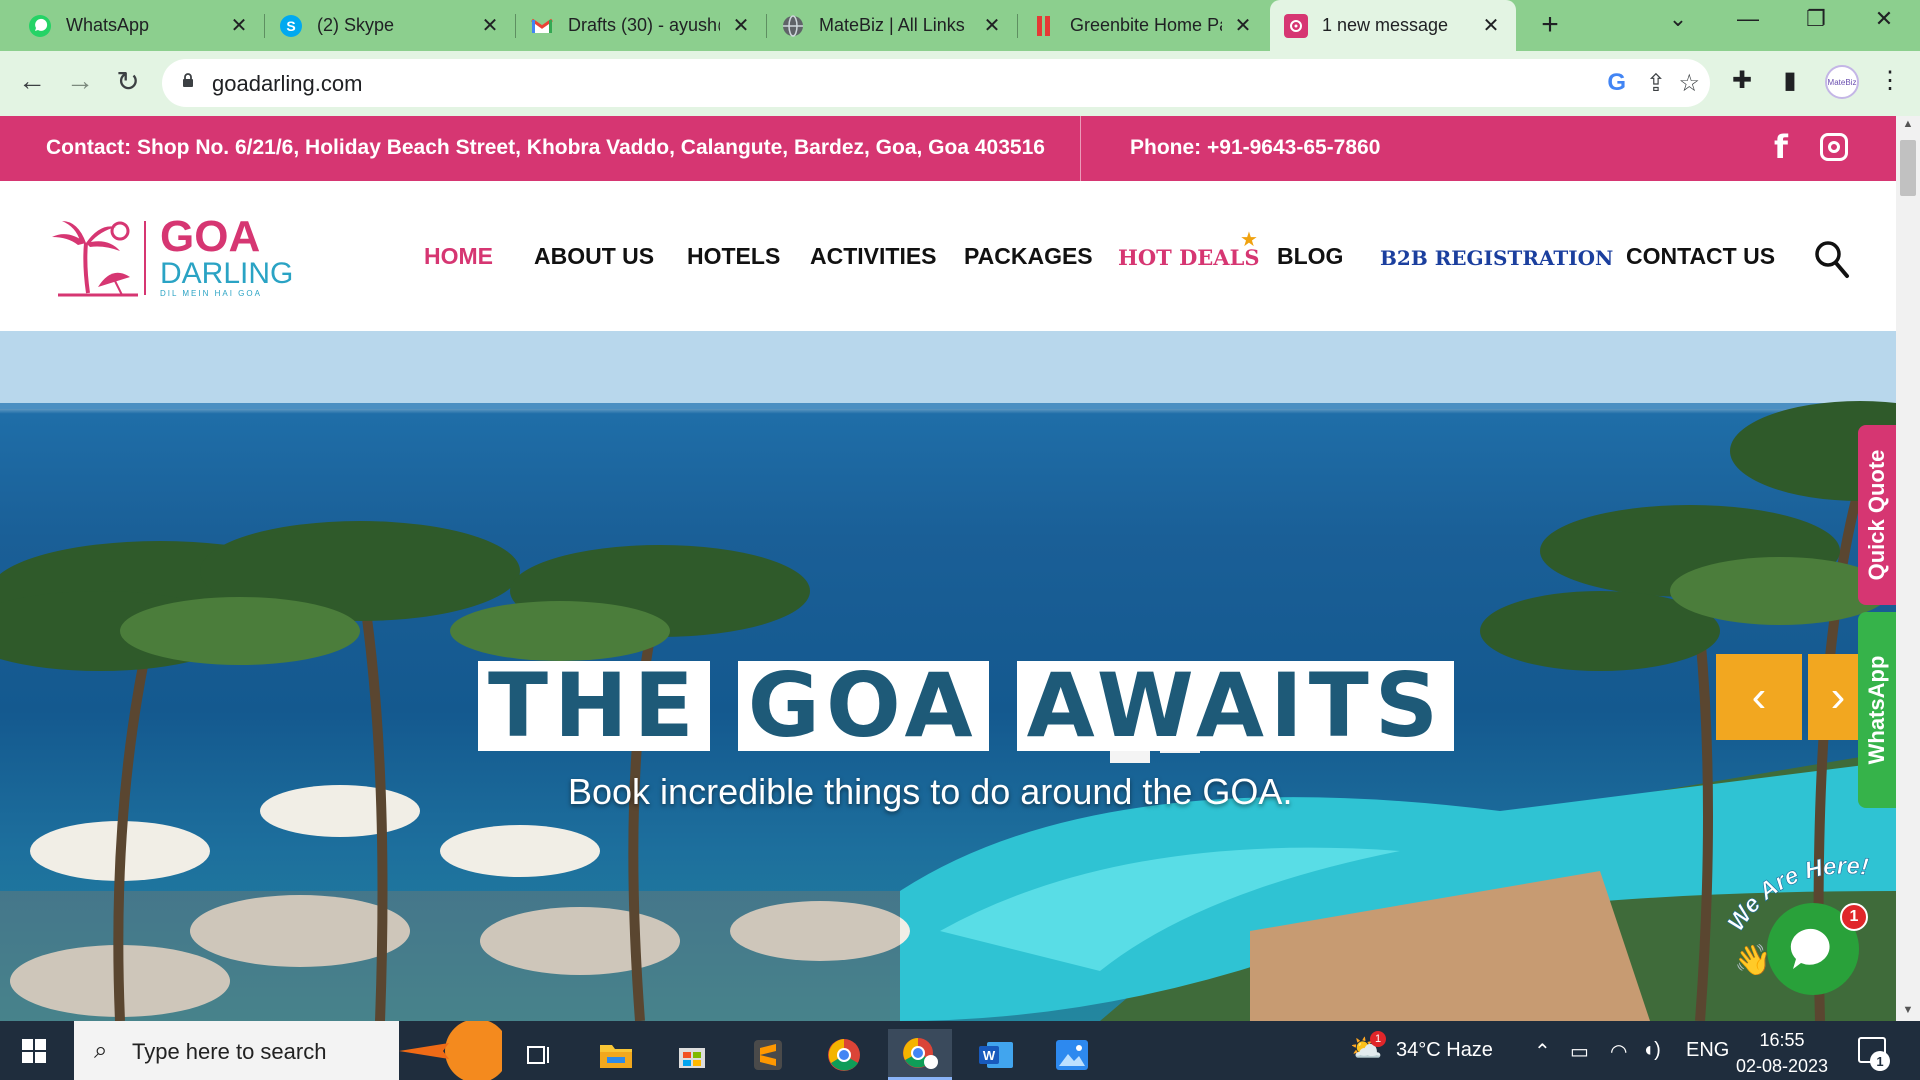 The image size is (1920, 1080). Describe the element at coordinates (1816, 19) in the screenshot. I see `restore-button: ❐` at that location.